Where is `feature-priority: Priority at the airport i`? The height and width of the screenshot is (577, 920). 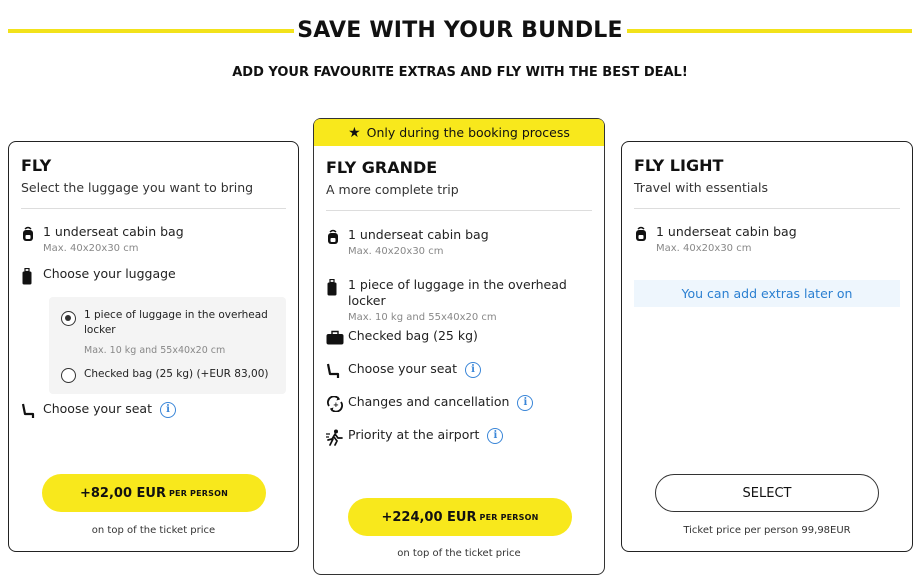 feature-priority: Priority at the airport i is located at coordinates (460, 436).